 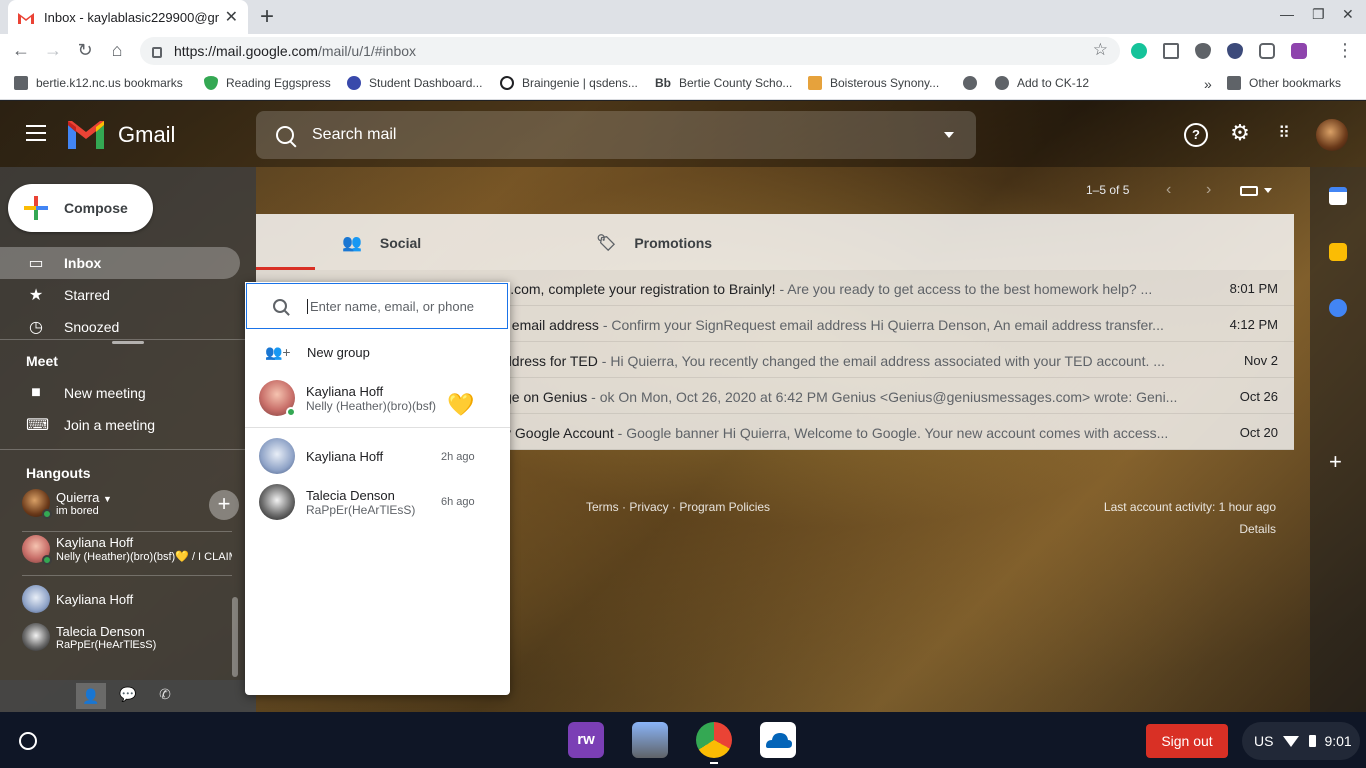 What do you see at coordinates (120, 295) in the screenshot?
I see `nav-starred: ★ Starred` at bounding box center [120, 295].